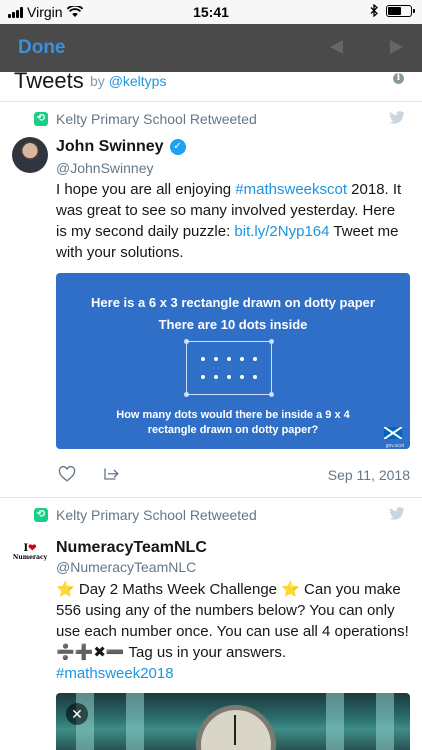  What do you see at coordinates (111, 473) in the screenshot?
I see `share-icon` at bounding box center [111, 473].